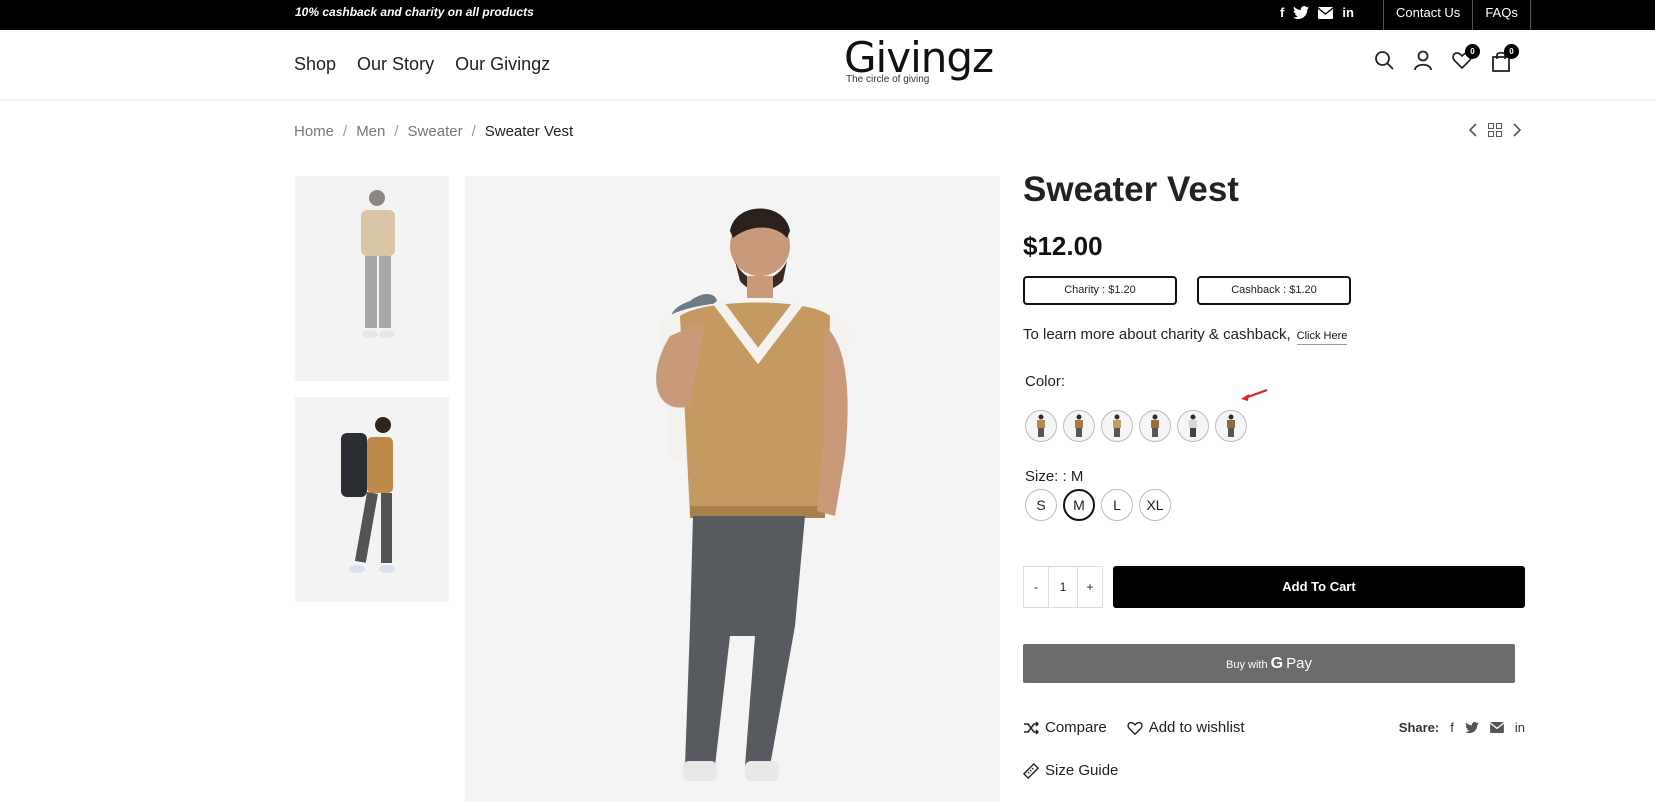 The image size is (1655, 802). What do you see at coordinates (1131, 189) in the screenshot?
I see `product-title: Sweater Vest` at bounding box center [1131, 189].